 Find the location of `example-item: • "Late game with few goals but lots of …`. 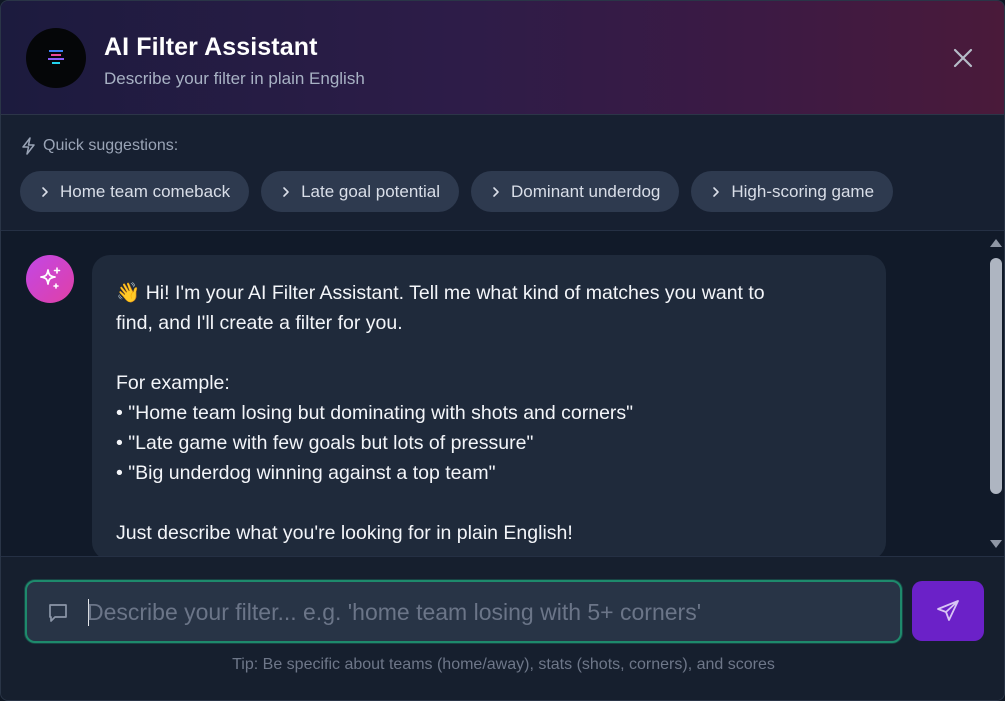

example-item: • "Late game with few goals but lots of … is located at coordinates (325, 443).